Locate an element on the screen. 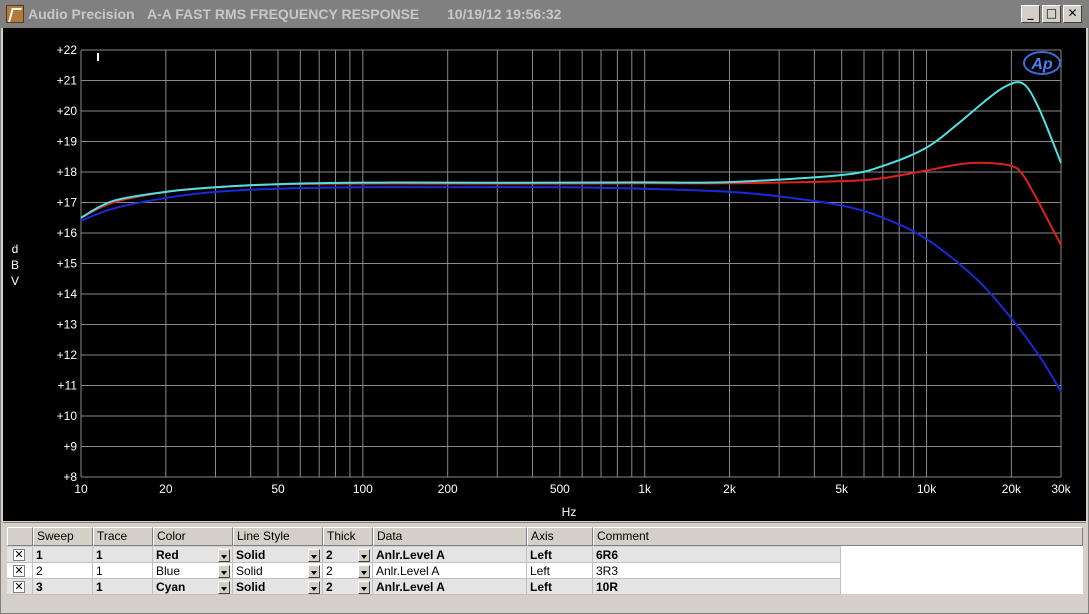 The width and height of the screenshot is (1089, 614). x-tick-label: 2k is located at coordinates (730, 489).